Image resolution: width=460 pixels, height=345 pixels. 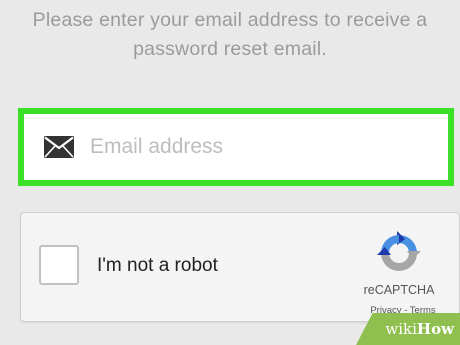 What do you see at coordinates (59, 147) in the screenshot?
I see `envelope-icon` at bounding box center [59, 147].